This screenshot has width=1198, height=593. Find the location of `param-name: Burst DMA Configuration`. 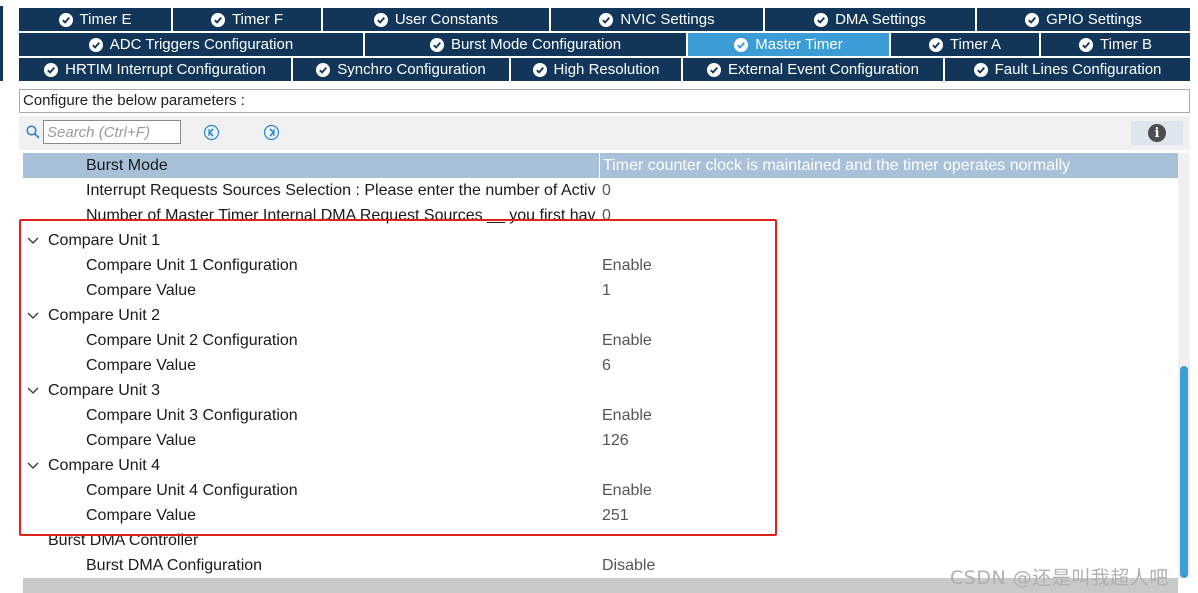

param-name: Burst DMA Configuration is located at coordinates (174, 565).